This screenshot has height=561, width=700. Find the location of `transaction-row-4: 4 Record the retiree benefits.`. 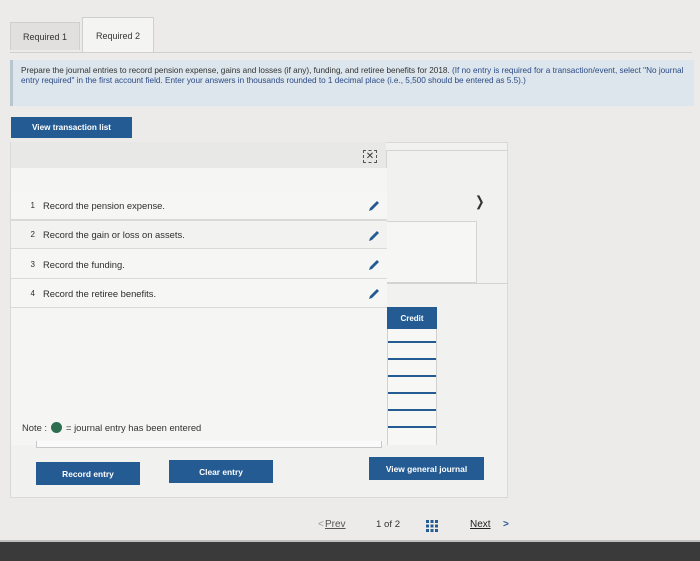

transaction-row-4: 4 Record the retiree benefits. is located at coordinates (199, 293).